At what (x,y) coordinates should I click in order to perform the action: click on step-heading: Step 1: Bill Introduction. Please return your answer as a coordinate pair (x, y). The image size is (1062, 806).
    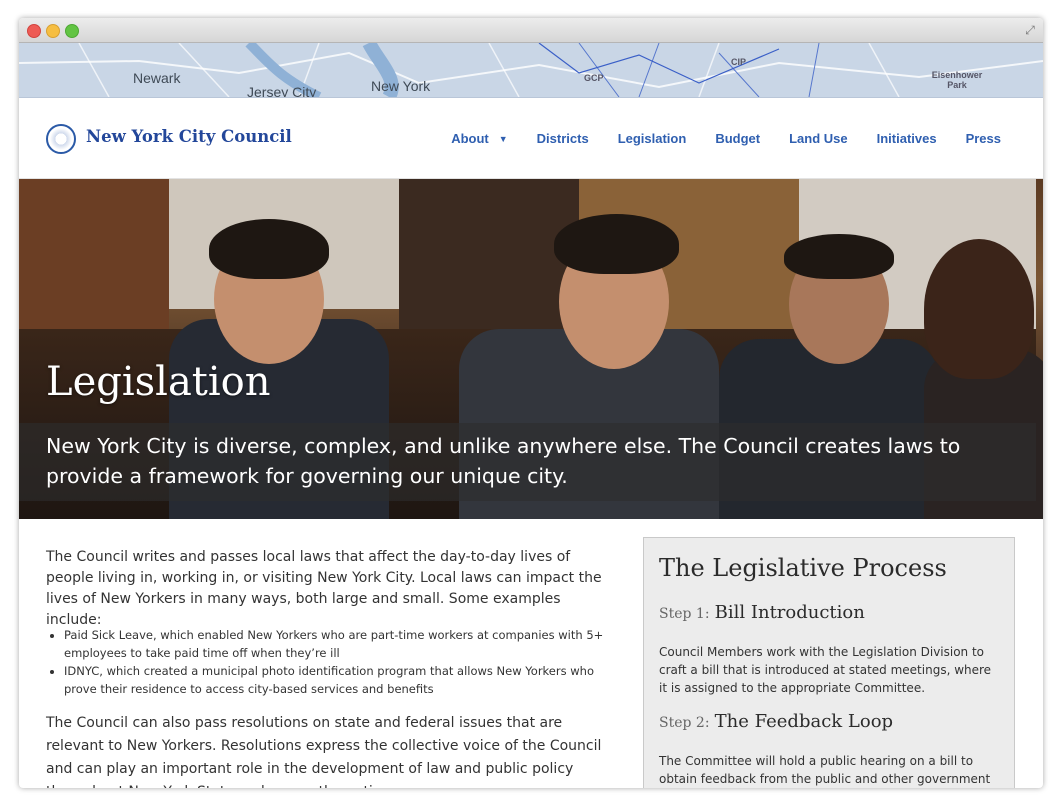
    Looking at the image, I should click on (762, 612).